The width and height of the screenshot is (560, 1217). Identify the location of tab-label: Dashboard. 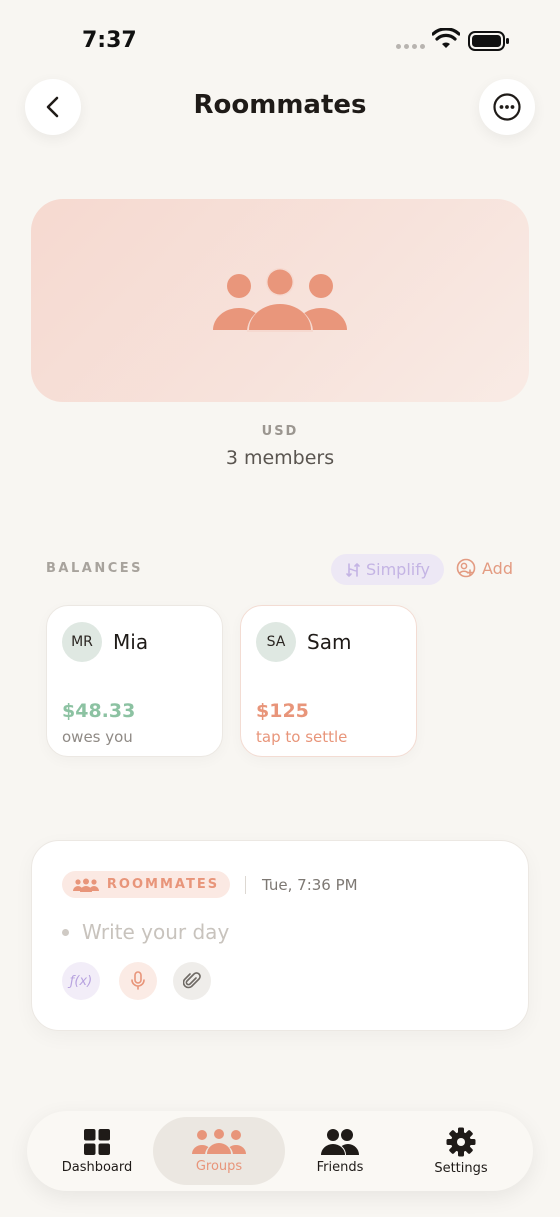
(97, 1167).